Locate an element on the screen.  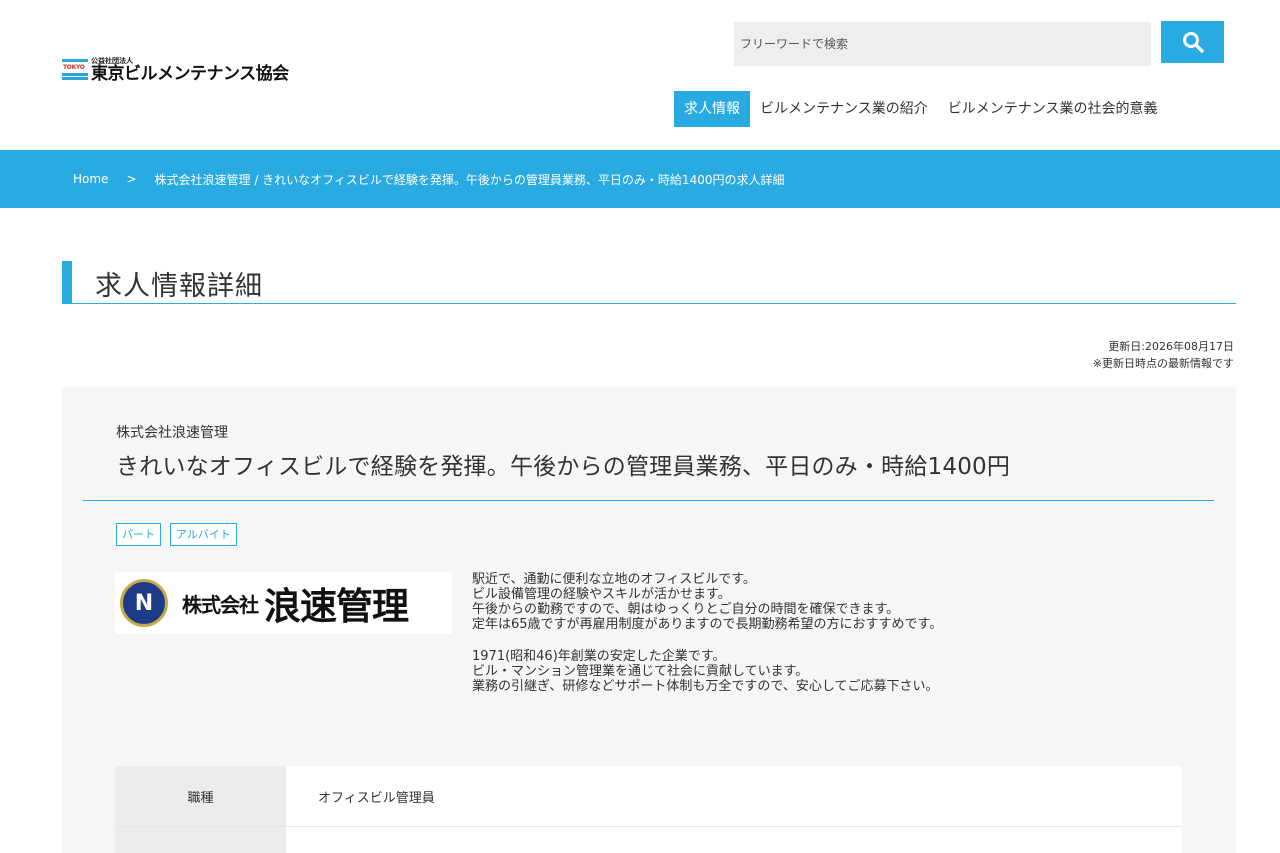
tag-arbeit: アルバイト is located at coordinates (203, 534).